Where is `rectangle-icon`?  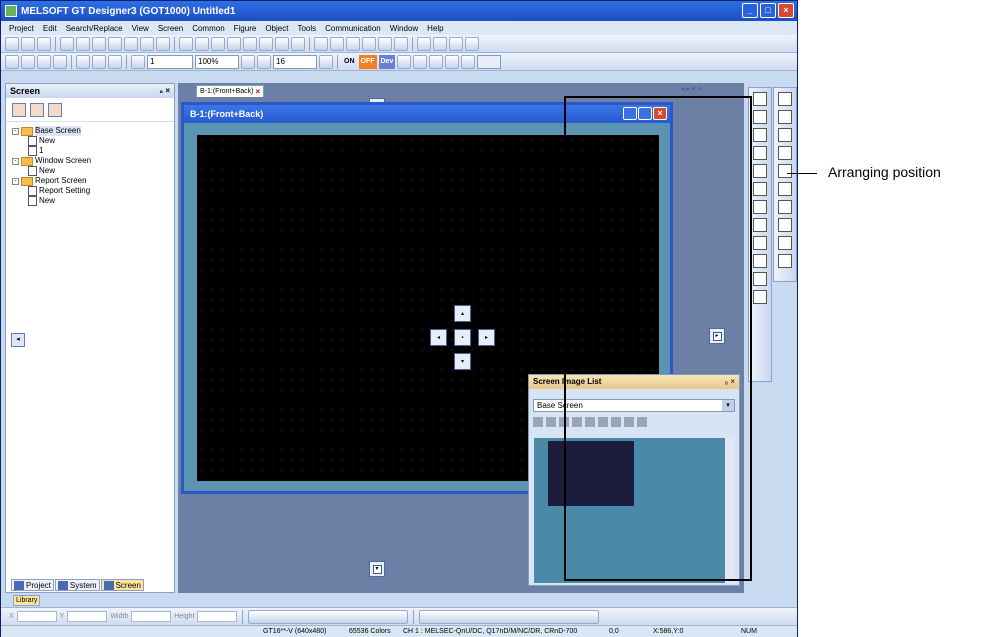 rectangle-icon is located at coordinates (760, 135).